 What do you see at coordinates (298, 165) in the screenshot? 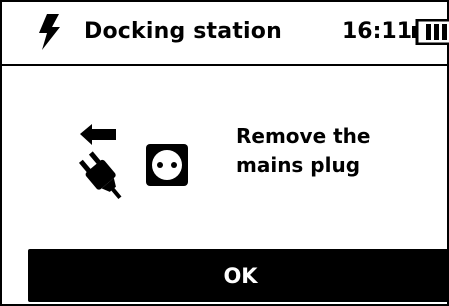
I see `instruction-line-2: mains plug` at bounding box center [298, 165].